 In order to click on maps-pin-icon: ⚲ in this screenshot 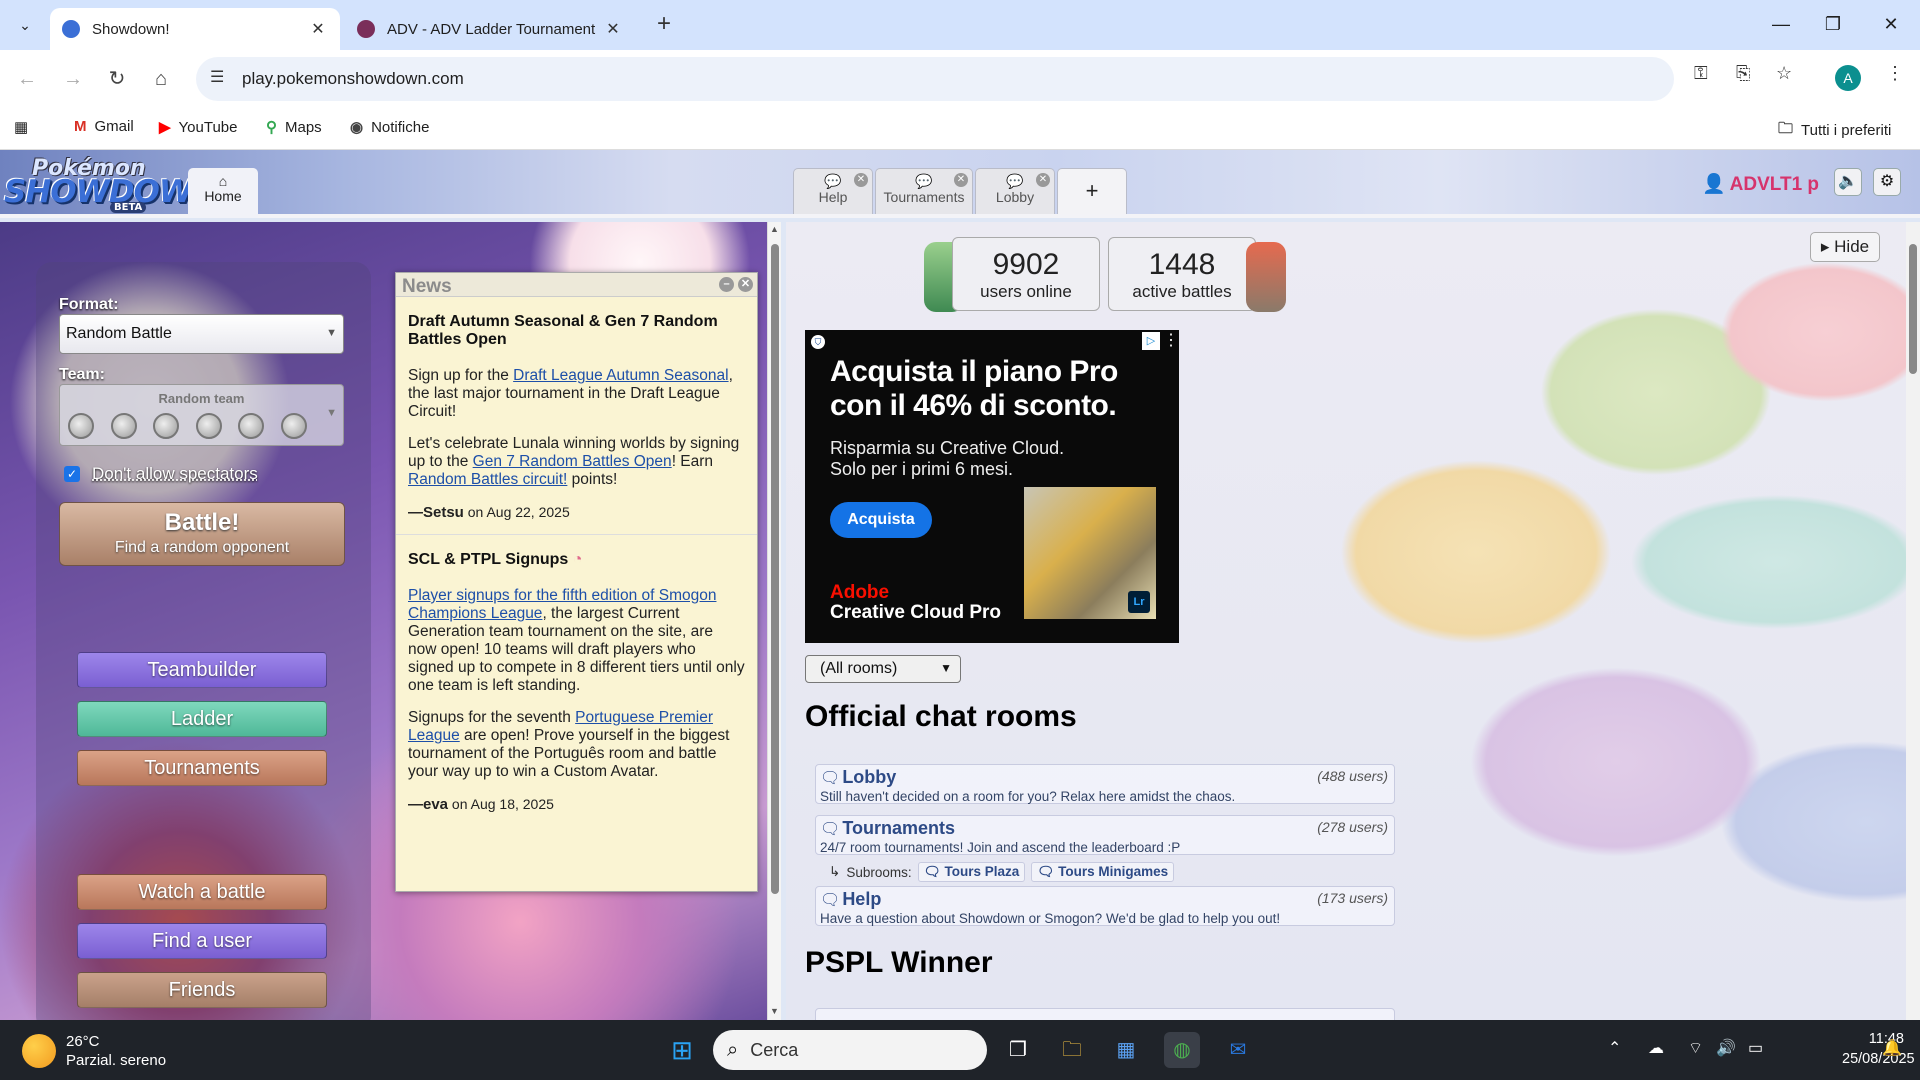, I will do `click(271, 127)`.